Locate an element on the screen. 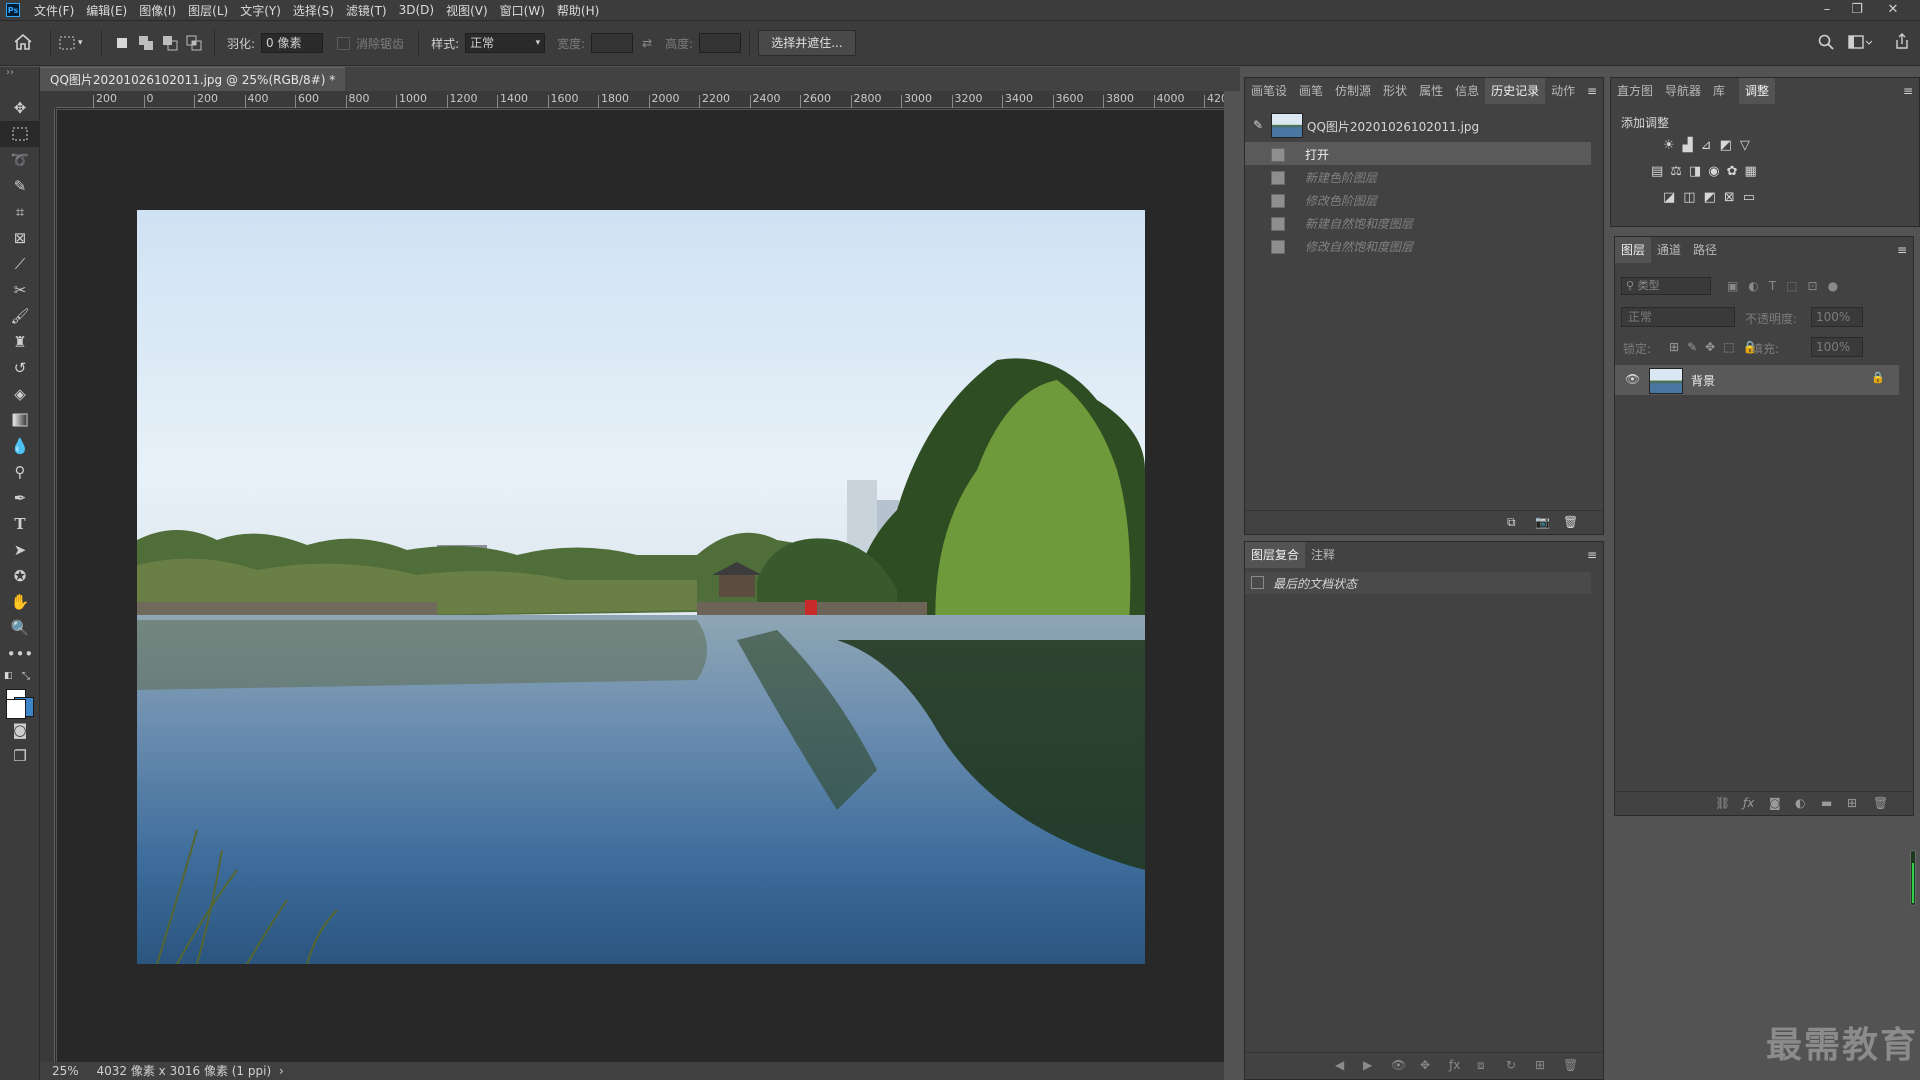 Image resolution: width=1920 pixels, height=1080 pixels. new-selection-icon is located at coordinates (122, 43).